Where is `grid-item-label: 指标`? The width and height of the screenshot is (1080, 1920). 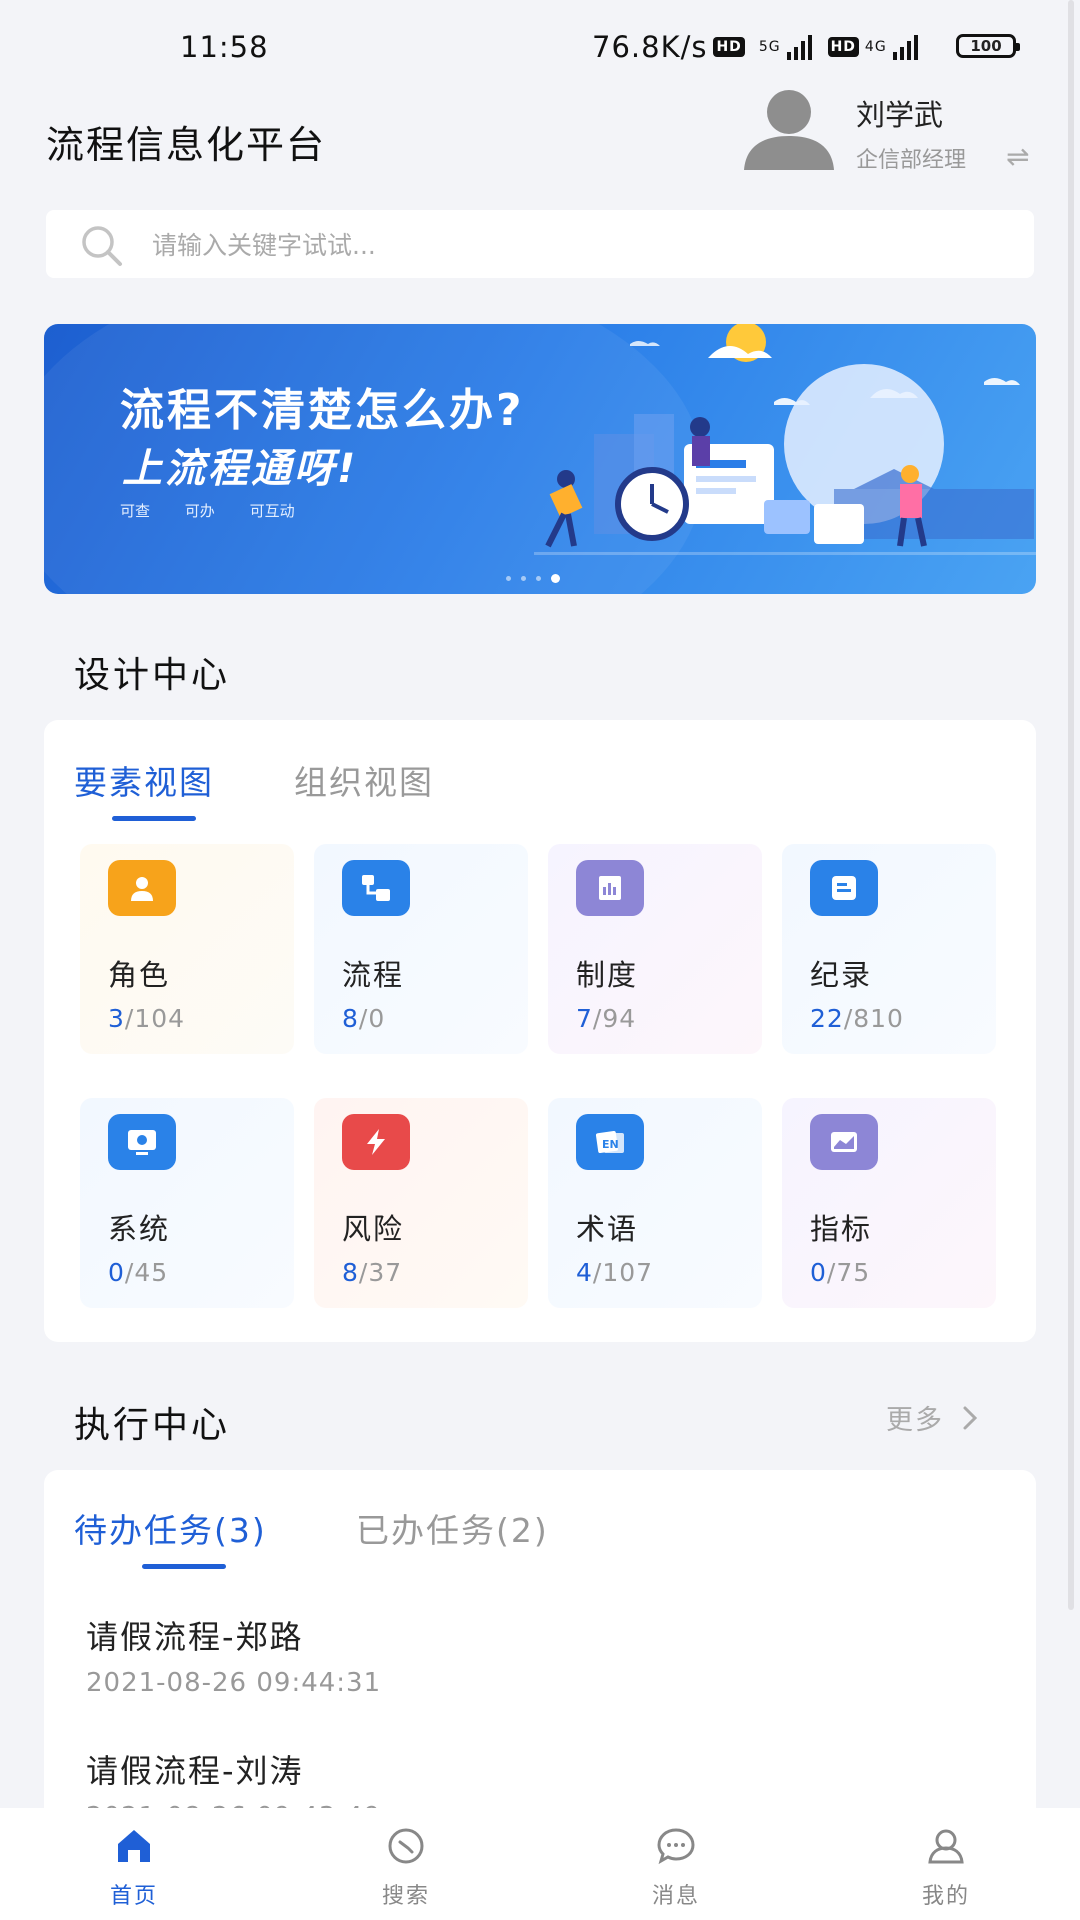 grid-item-label: 指标 is located at coordinates (841, 1229).